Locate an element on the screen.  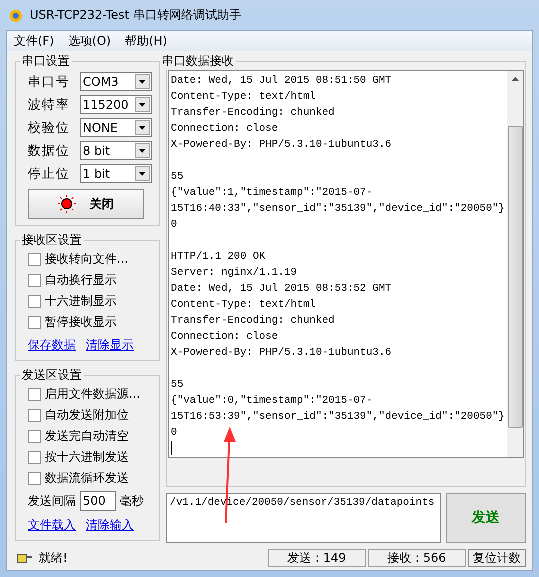
log-line: Date: Wed, 15 Jul 2015 08:51:50 GMT is located at coordinates (282, 81).